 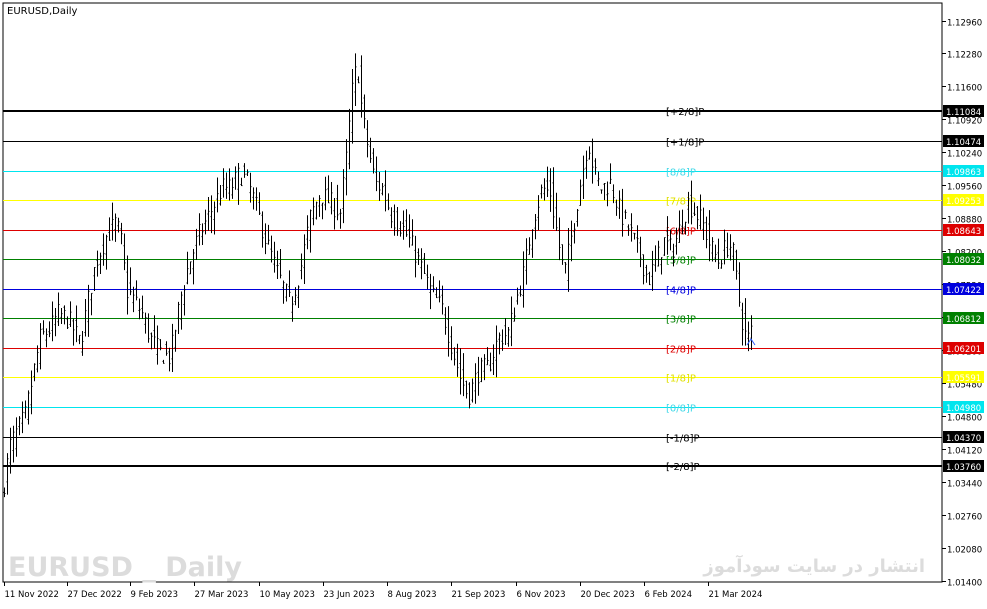 What do you see at coordinates (964, 155) in the screenshot?
I see `y-tick-label: 1.10240` at bounding box center [964, 155].